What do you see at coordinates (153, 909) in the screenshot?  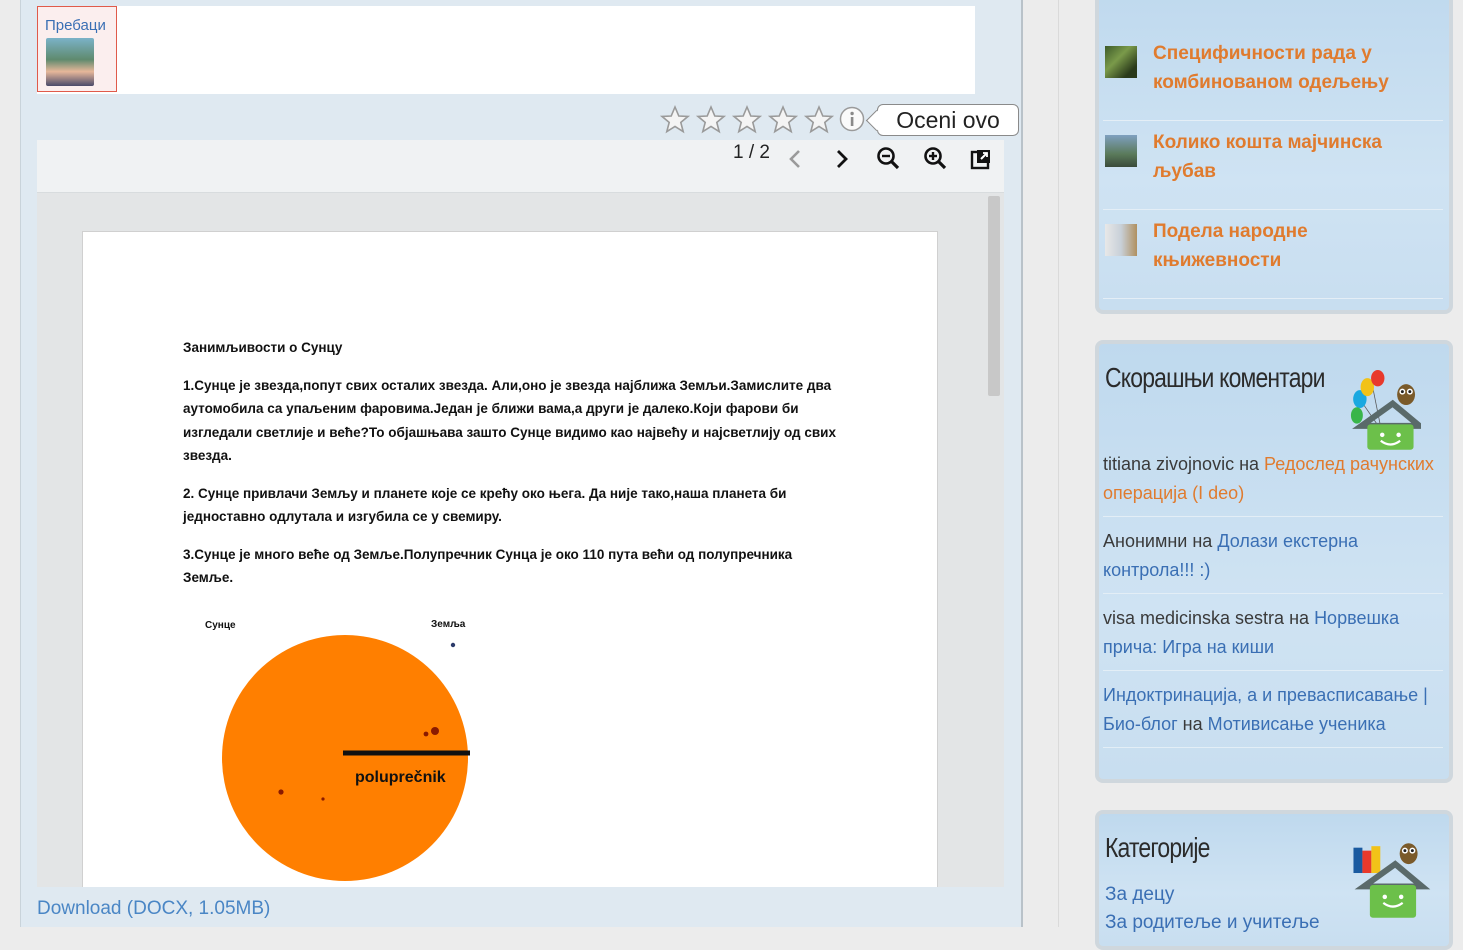 I see `download-link: Download (DOCX, 1.05MB)` at bounding box center [153, 909].